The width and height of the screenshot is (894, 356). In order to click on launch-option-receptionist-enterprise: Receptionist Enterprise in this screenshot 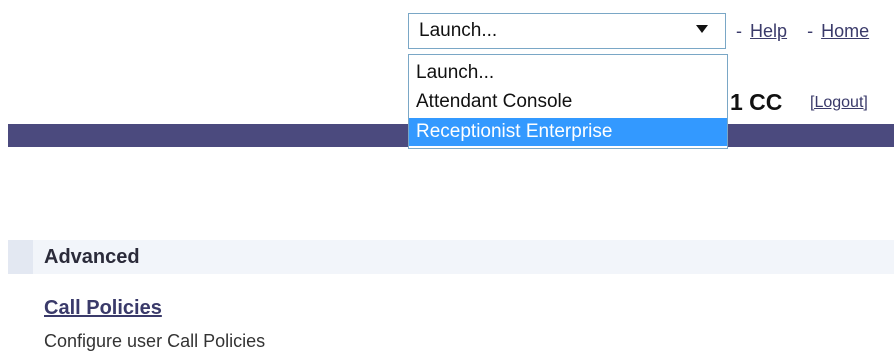, I will do `click(568, 132)`.